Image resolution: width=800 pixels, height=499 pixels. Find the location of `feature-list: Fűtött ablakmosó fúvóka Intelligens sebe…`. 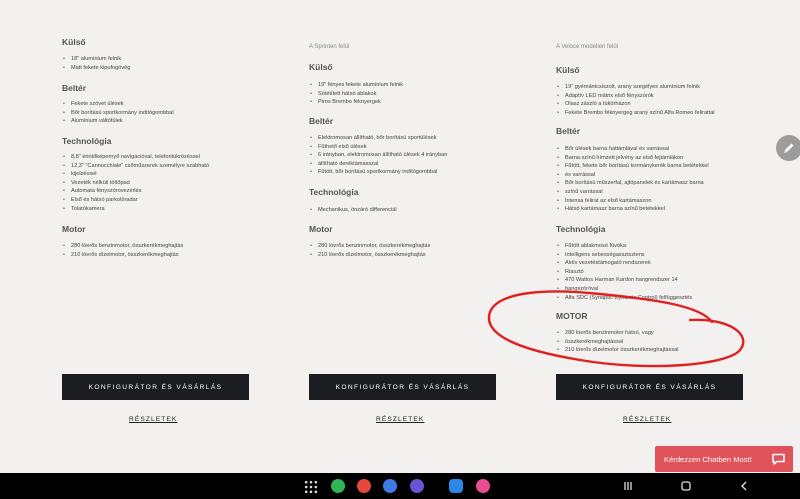

feature-list: Fűtött ablakmosó fúvóka Intelligens sebe… is located at coordinates (624, 272).